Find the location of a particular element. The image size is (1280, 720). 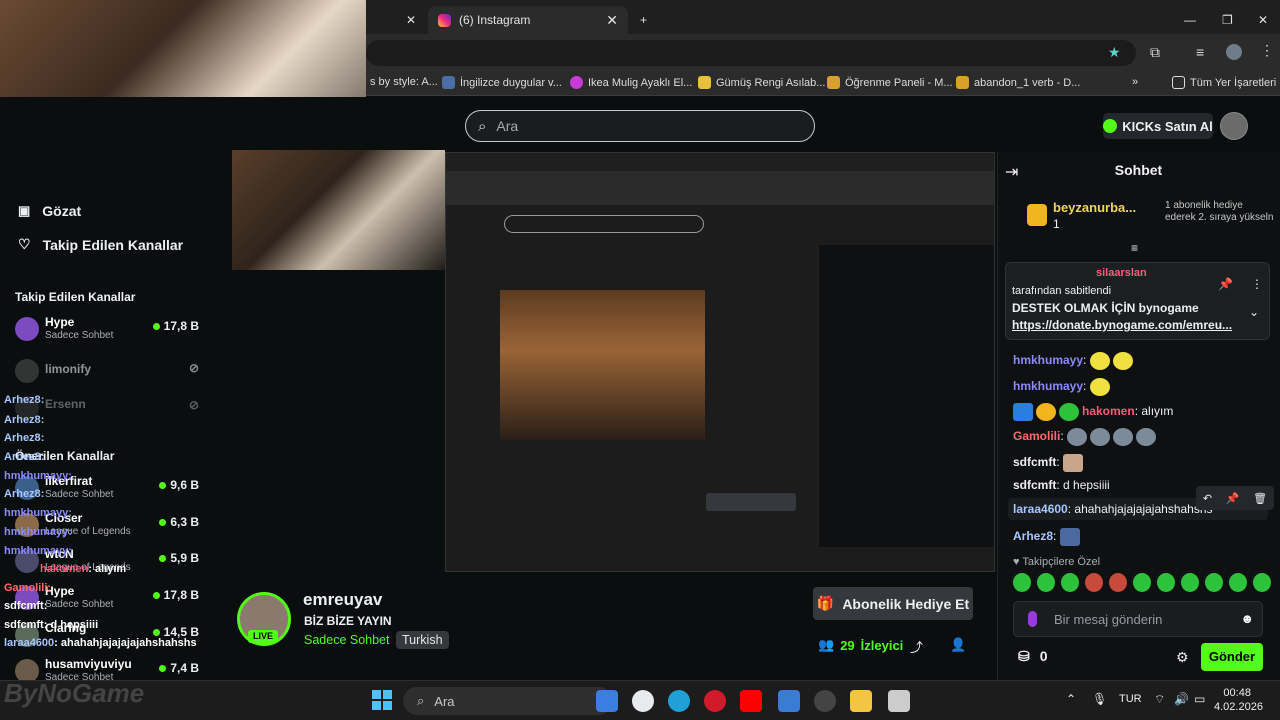

language-tag: Turkish is located at coordinates (422, 640).